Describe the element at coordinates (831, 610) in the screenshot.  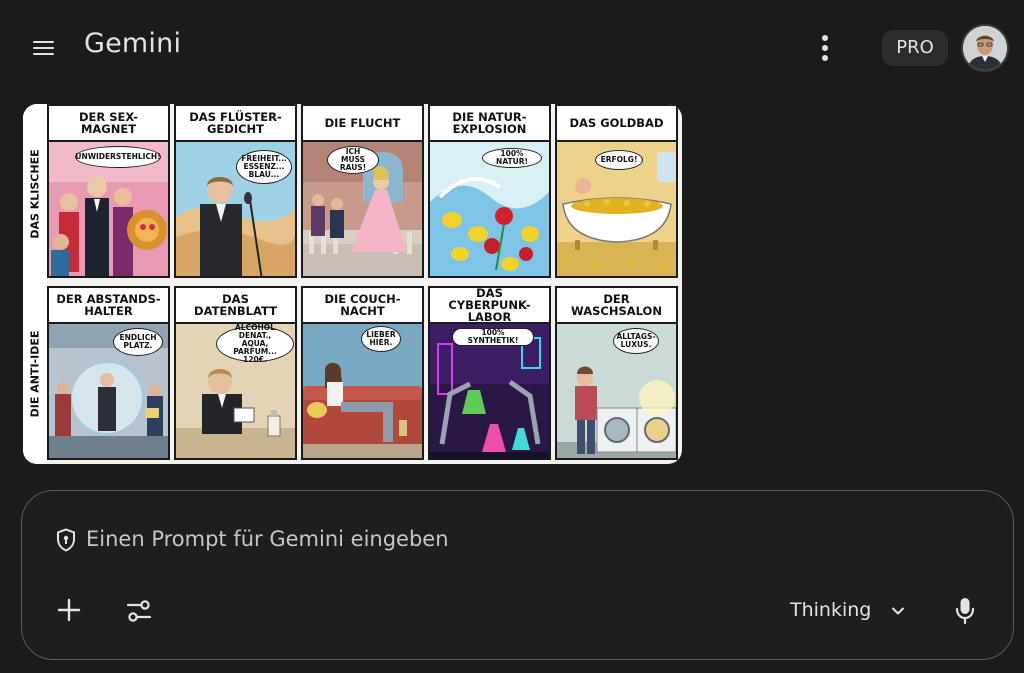
I see `model-label: Thinking` at that location.